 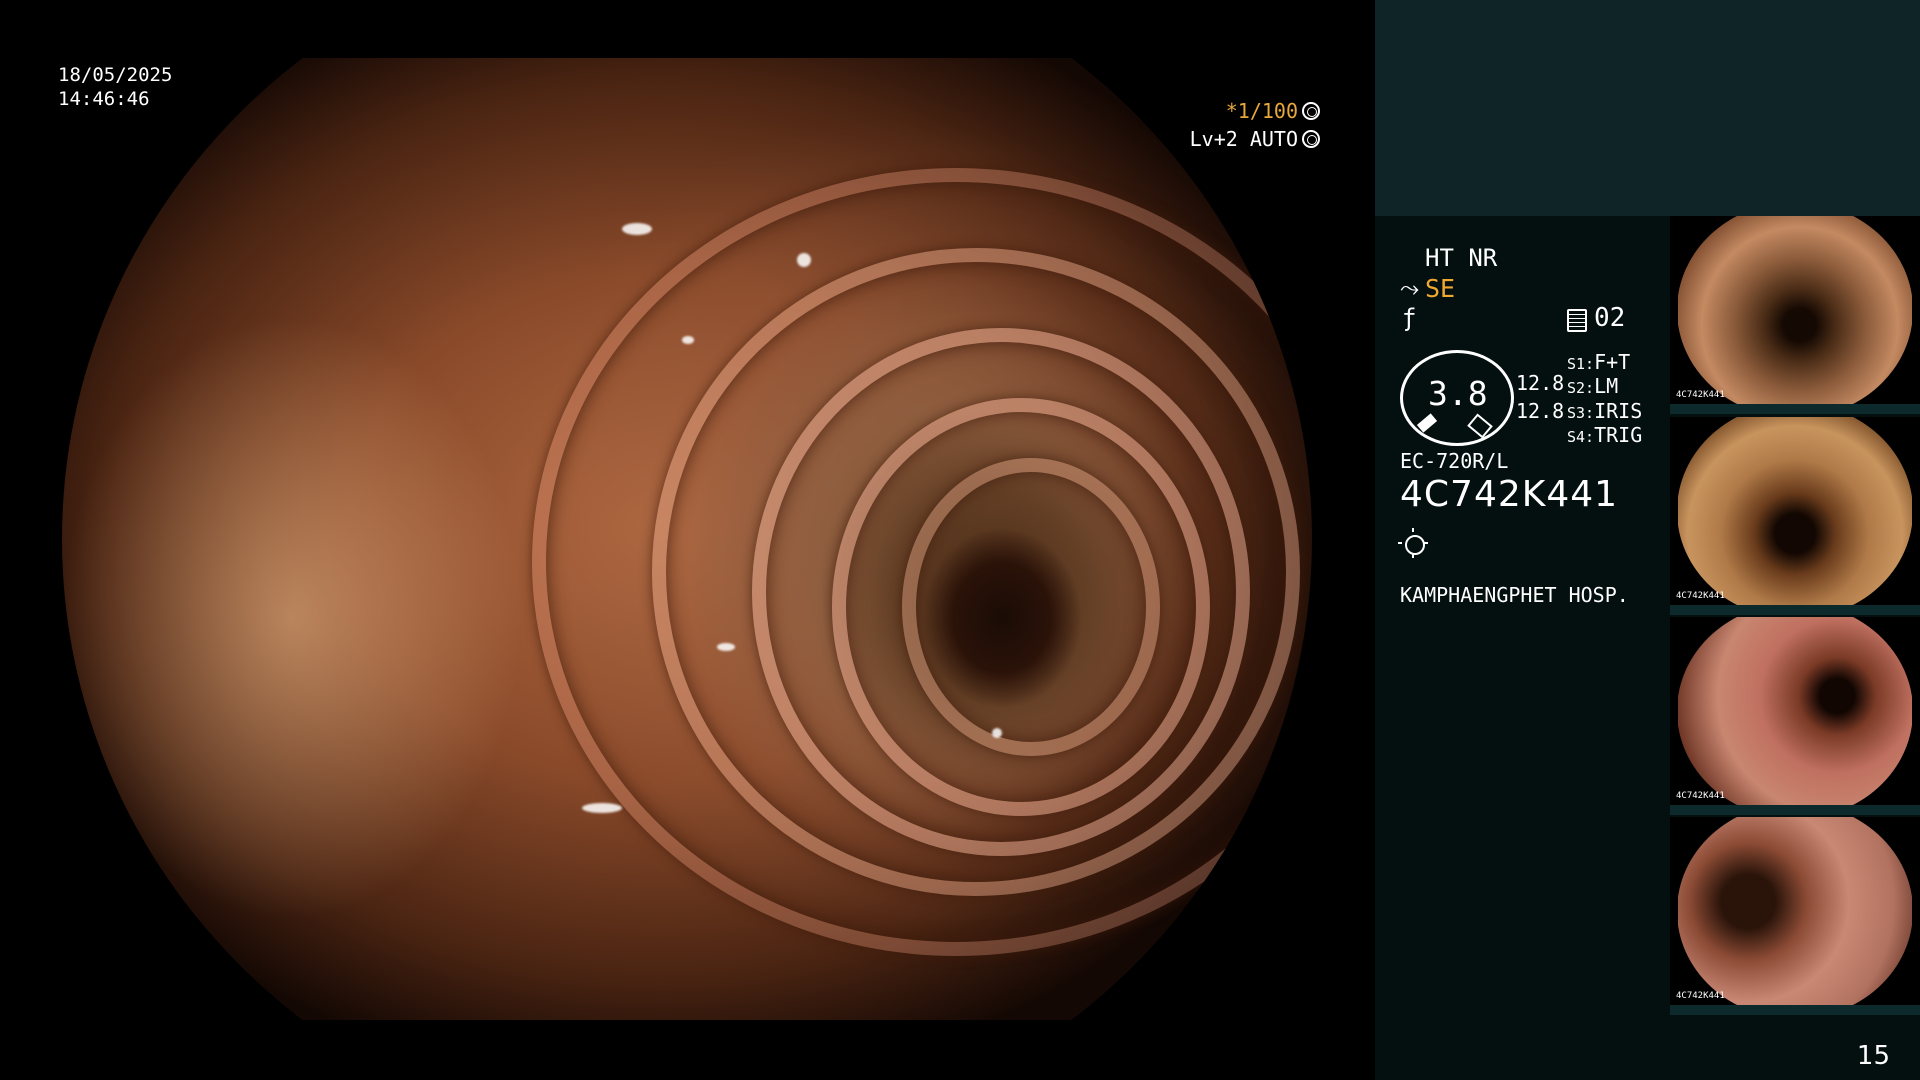 I want to click on page-number: 15, so click(x=1873, y=1056).